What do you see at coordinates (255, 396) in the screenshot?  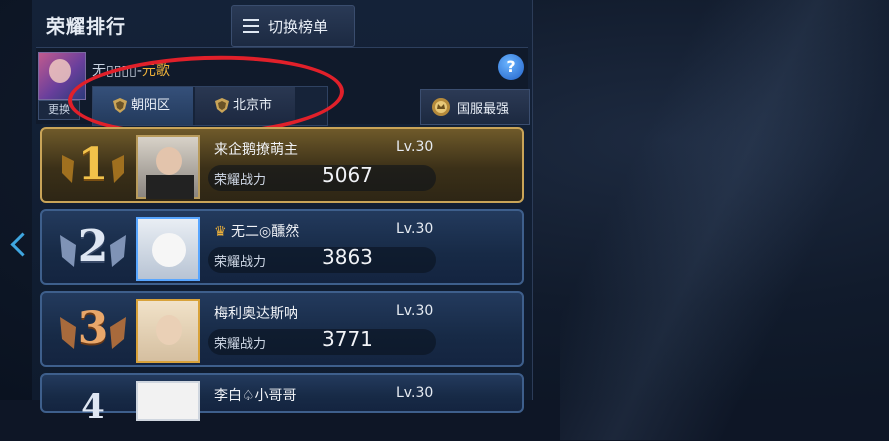 I see `player-name: 李白♤小哥哥` at bounding box center [255, 396].